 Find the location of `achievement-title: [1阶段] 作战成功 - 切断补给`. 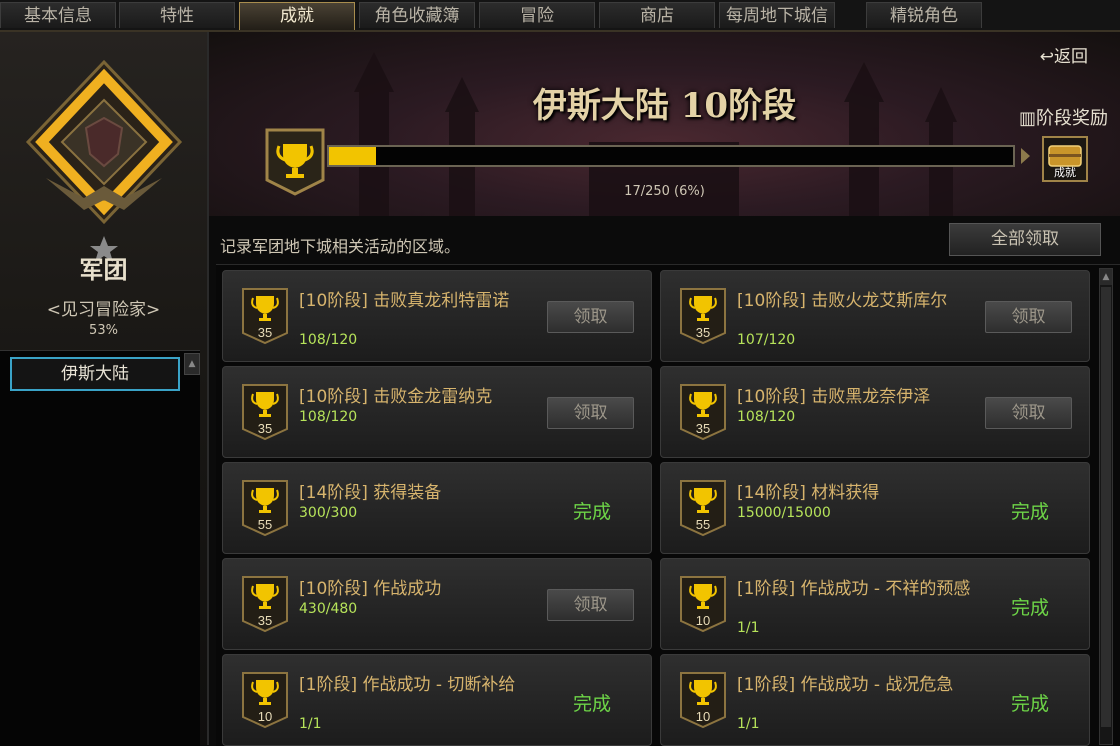

achievement-title: [1阶段] 作战成功 - 切断补给 is located at coordinates (407, 685).